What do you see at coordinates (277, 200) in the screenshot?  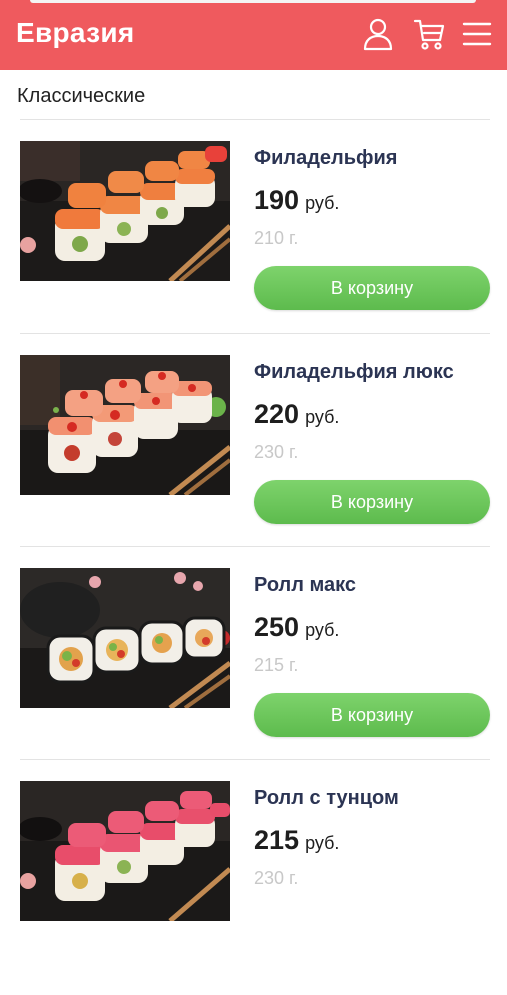 I see `price-value: 190` at bounding box center [277, 200].